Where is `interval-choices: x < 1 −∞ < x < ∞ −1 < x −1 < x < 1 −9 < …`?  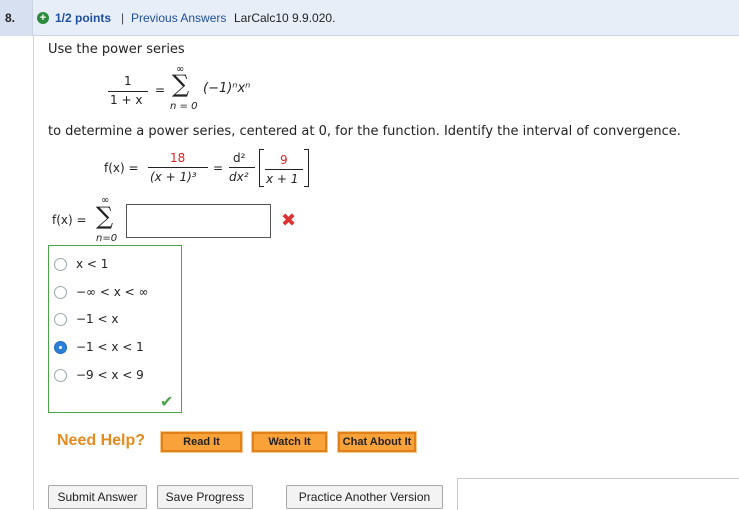
interval-choices: x < 1 −∞ < x < ∞ −1 < x −1 < x < 1 −9 < … is located at coordinates (115, 329).